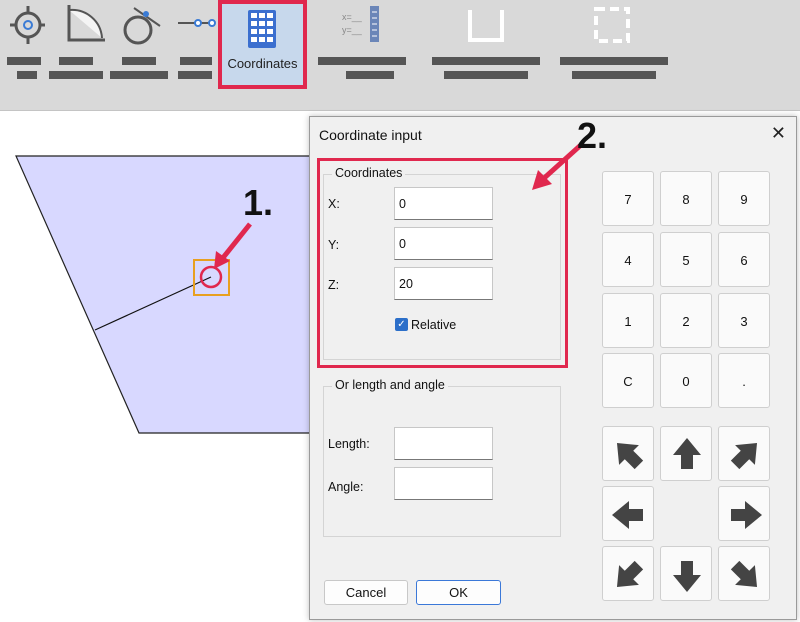 This screenshot has height=622, width=800. I want to click on arrow-down-left-button, so click(628, 573).